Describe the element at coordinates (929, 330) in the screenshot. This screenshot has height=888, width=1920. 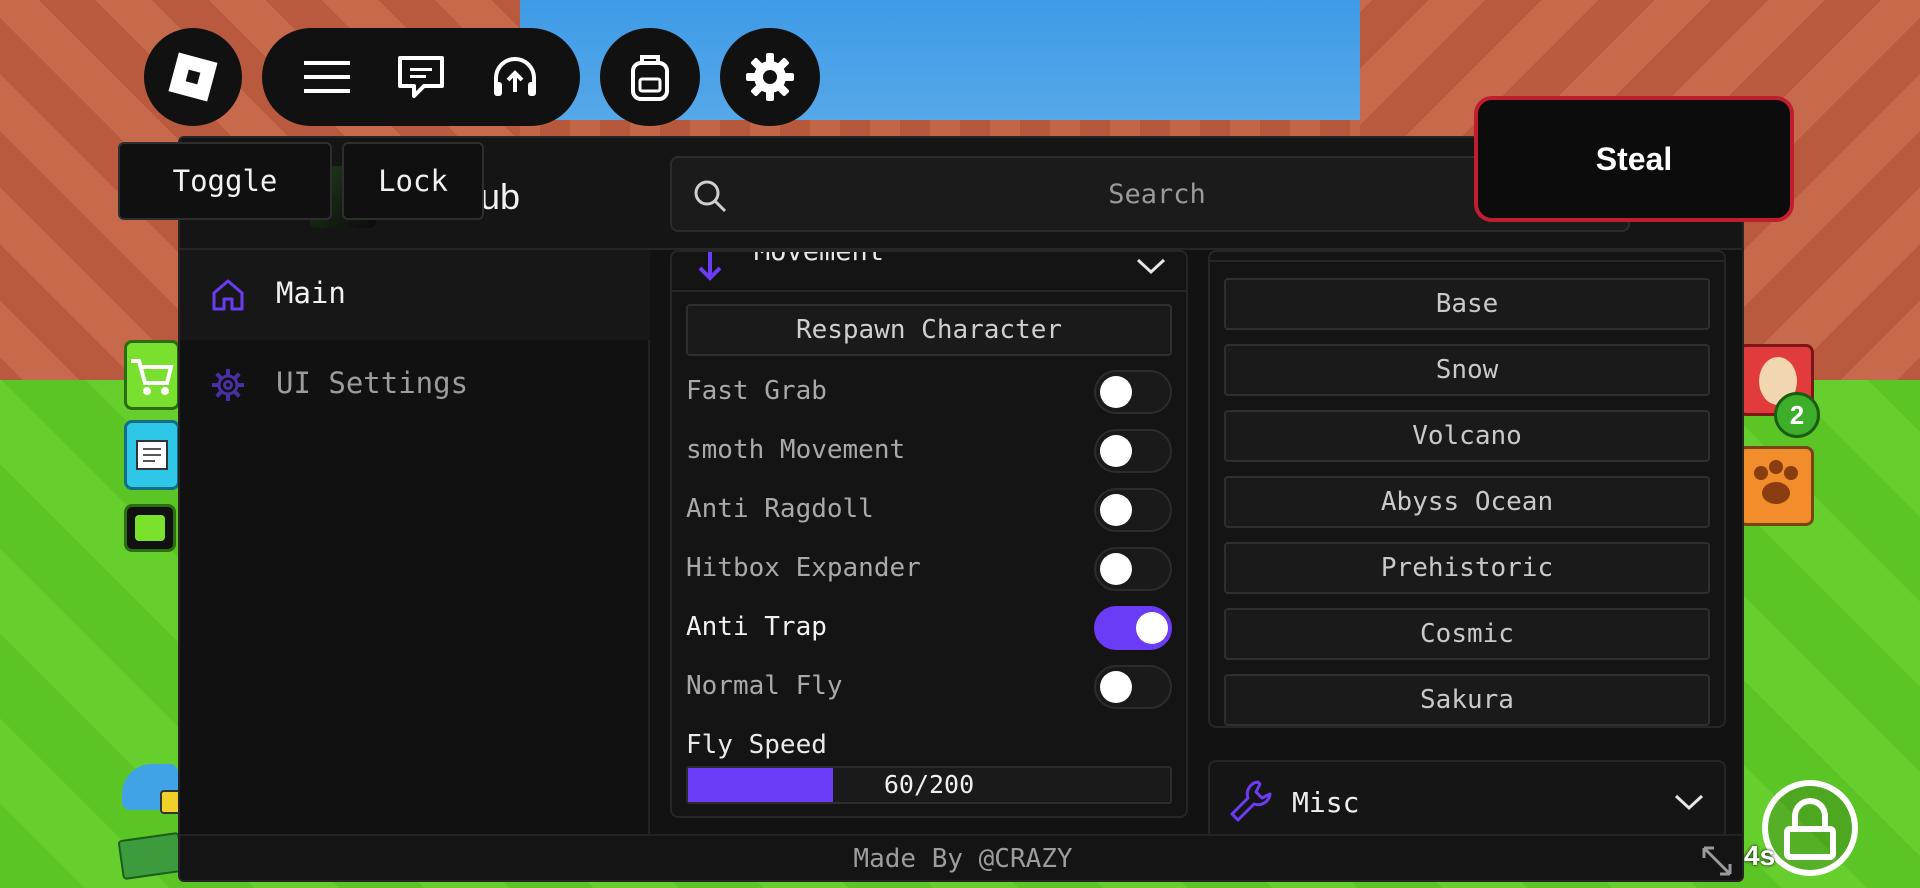
I see `respawn-character-button: Respawn Character` at that location.